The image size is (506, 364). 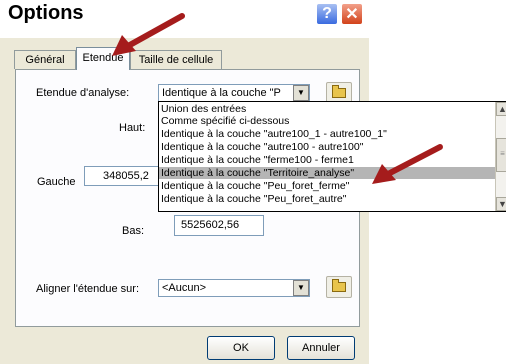 What do you see at coordinates (321, 348) in the screenshot?
I see `cancel-button: Annuler` at bounding box center [321, 348].